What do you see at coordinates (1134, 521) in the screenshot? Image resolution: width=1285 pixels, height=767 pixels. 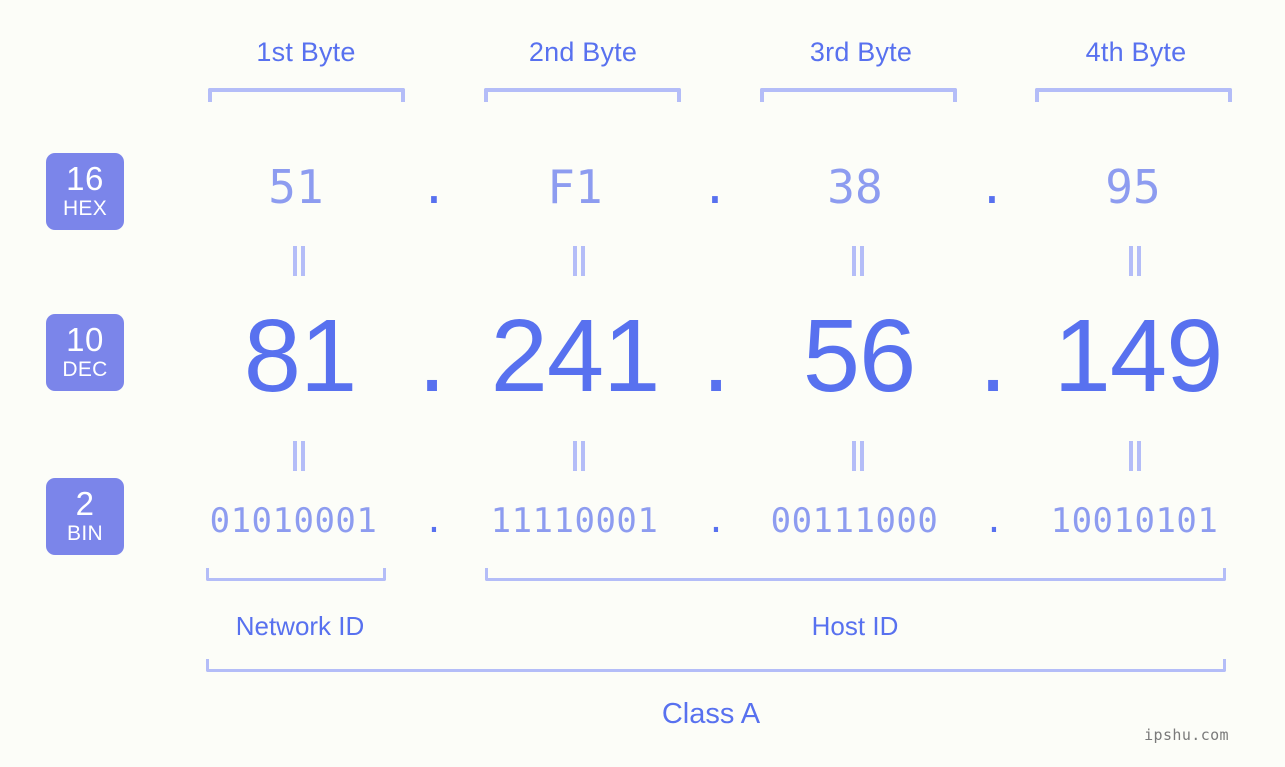 I see `bin-octet-4: 10010101` at bounding box center [1134, 521].